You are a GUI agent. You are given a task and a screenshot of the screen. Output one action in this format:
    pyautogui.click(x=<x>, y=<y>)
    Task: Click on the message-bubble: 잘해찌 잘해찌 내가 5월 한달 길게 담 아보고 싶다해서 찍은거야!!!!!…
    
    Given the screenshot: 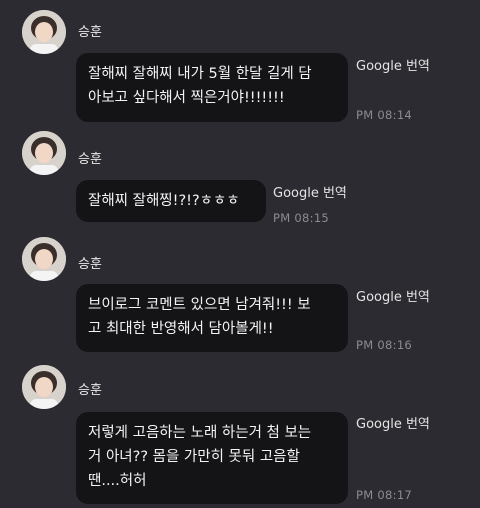 What is the action you would take?
    pyautogui.click(x=212, y=87)
    